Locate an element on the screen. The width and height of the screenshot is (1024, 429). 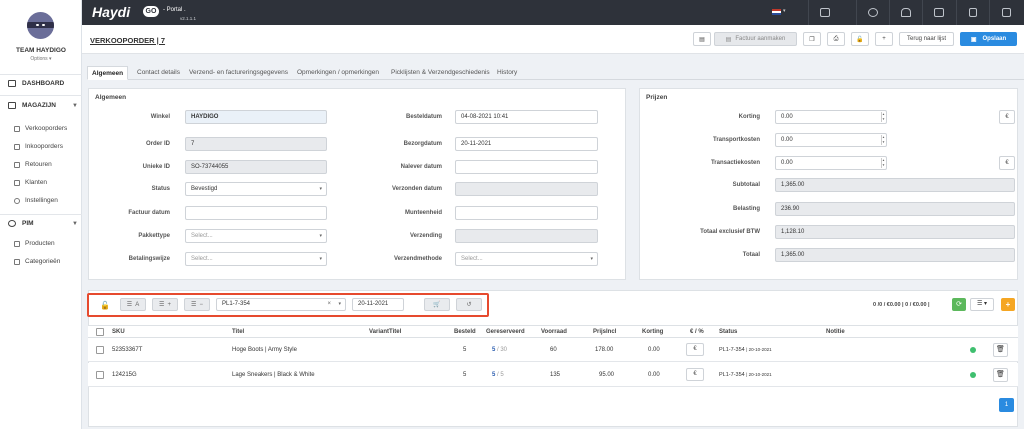
col-gereserveerd: Gereserveerd is located at coordinates (505, 332).